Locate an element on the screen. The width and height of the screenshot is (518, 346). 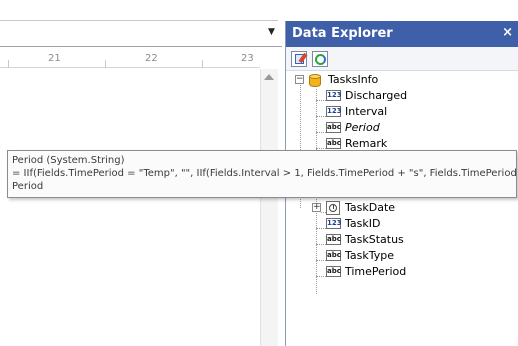
tooltip-field-type: Period (System.String) is located at coordinates (68, 160).